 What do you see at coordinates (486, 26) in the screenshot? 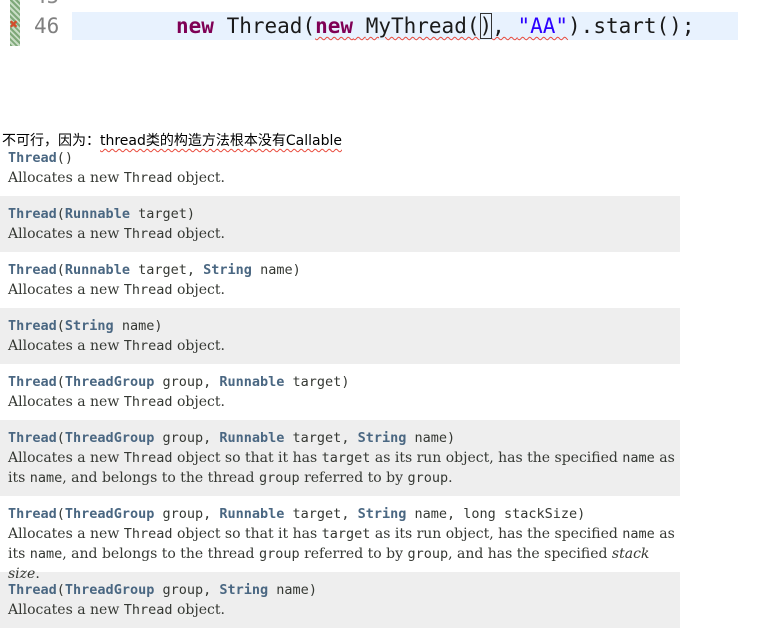
I see `text-cursor: )` at bounding box center [486, 26].